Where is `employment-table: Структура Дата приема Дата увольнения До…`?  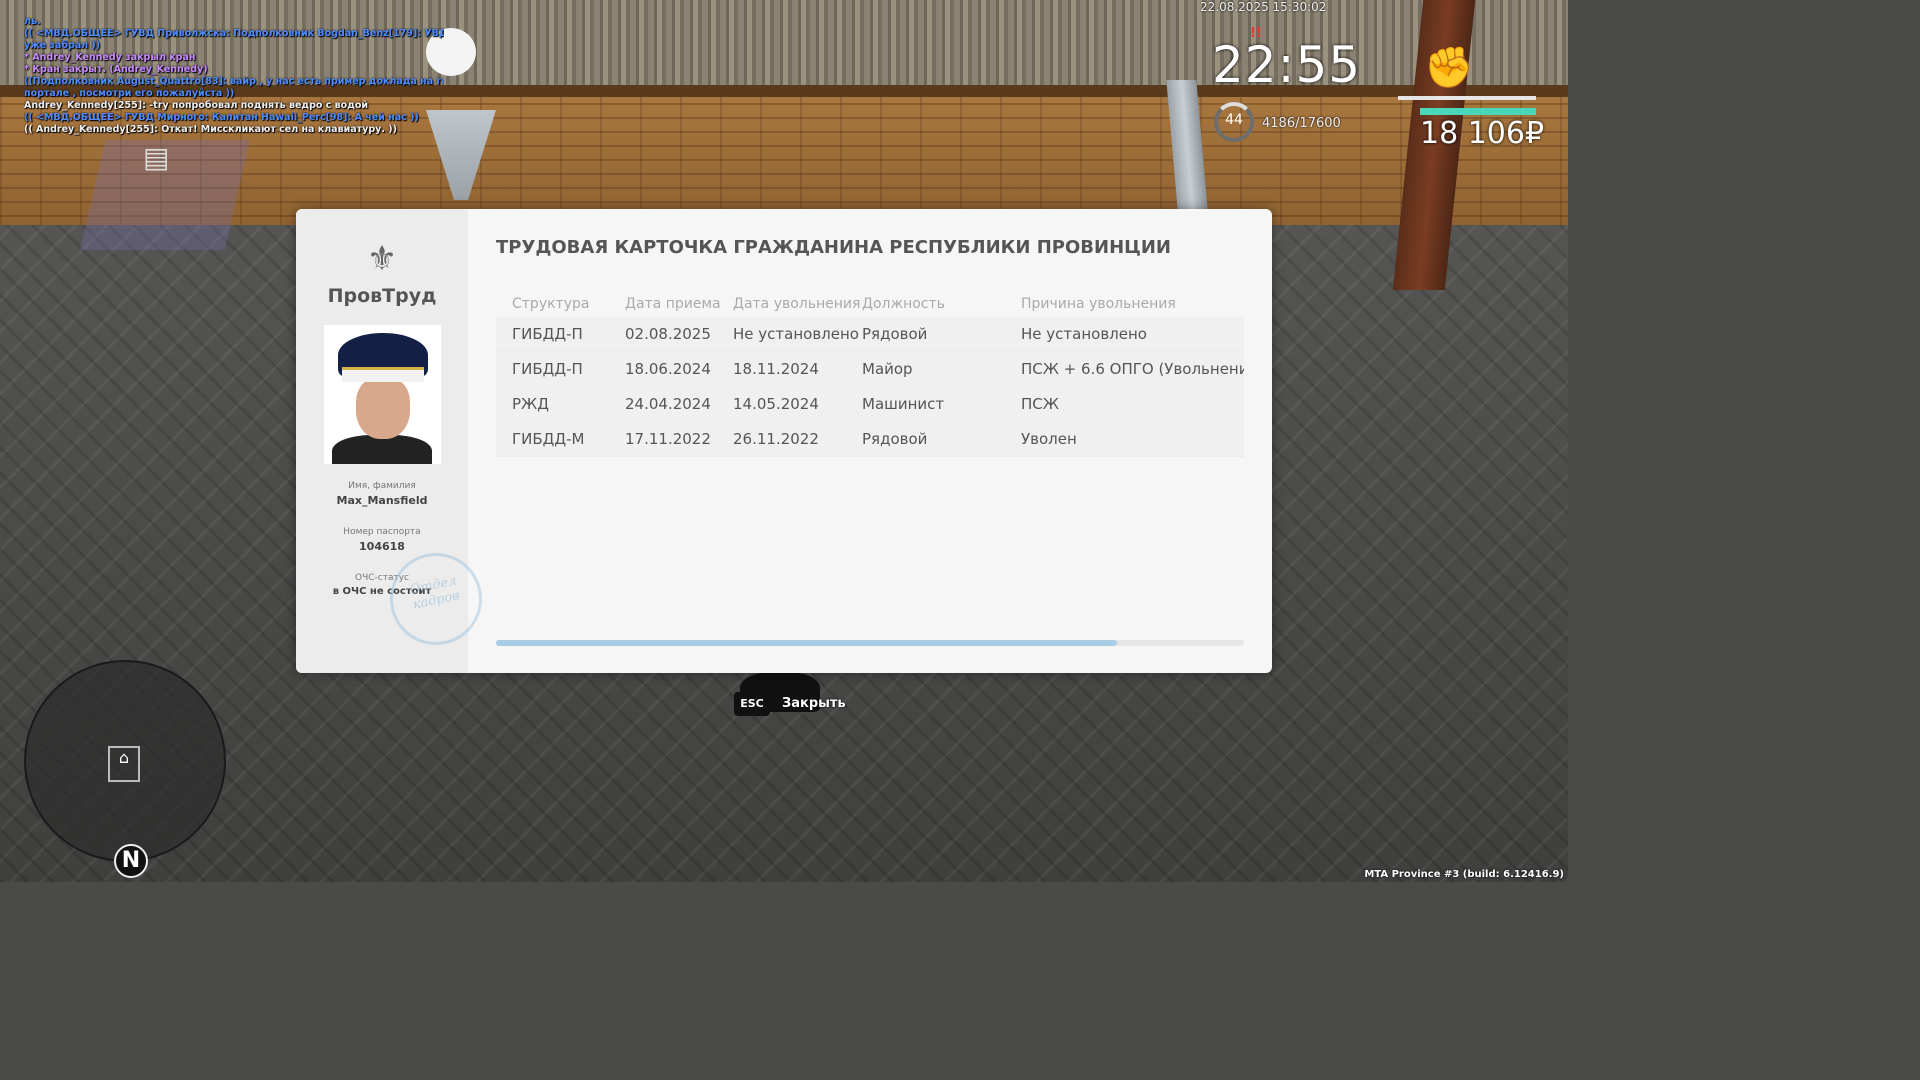 employment-table: Структура Дата приема Дата увольнения До… is located at coordinates (870, 374).